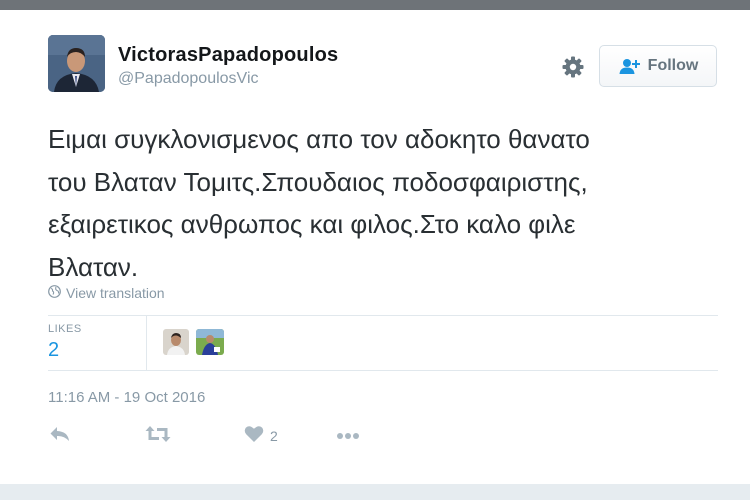  I want to click on like-button: 2, so click(261, 436).